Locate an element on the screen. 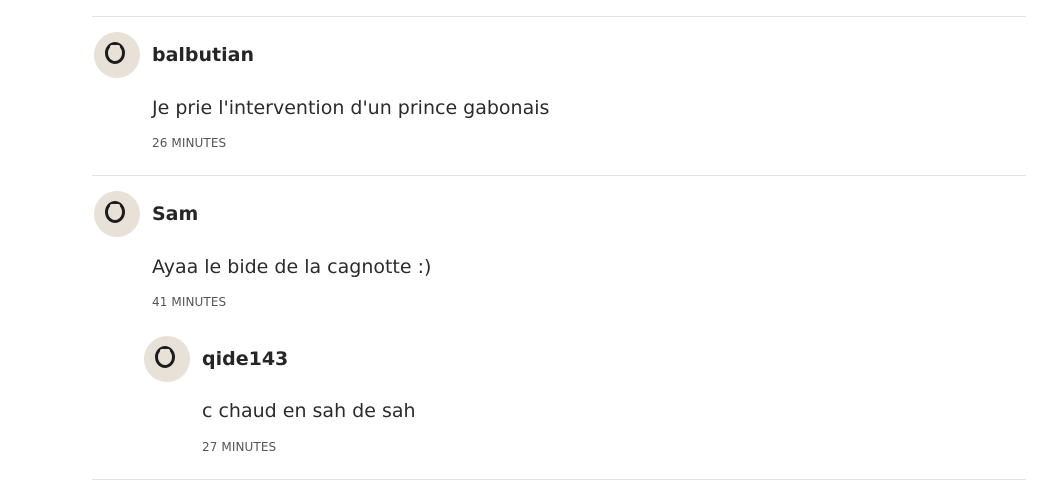  comment-username: balbutian is located at coordinates (203, 55).